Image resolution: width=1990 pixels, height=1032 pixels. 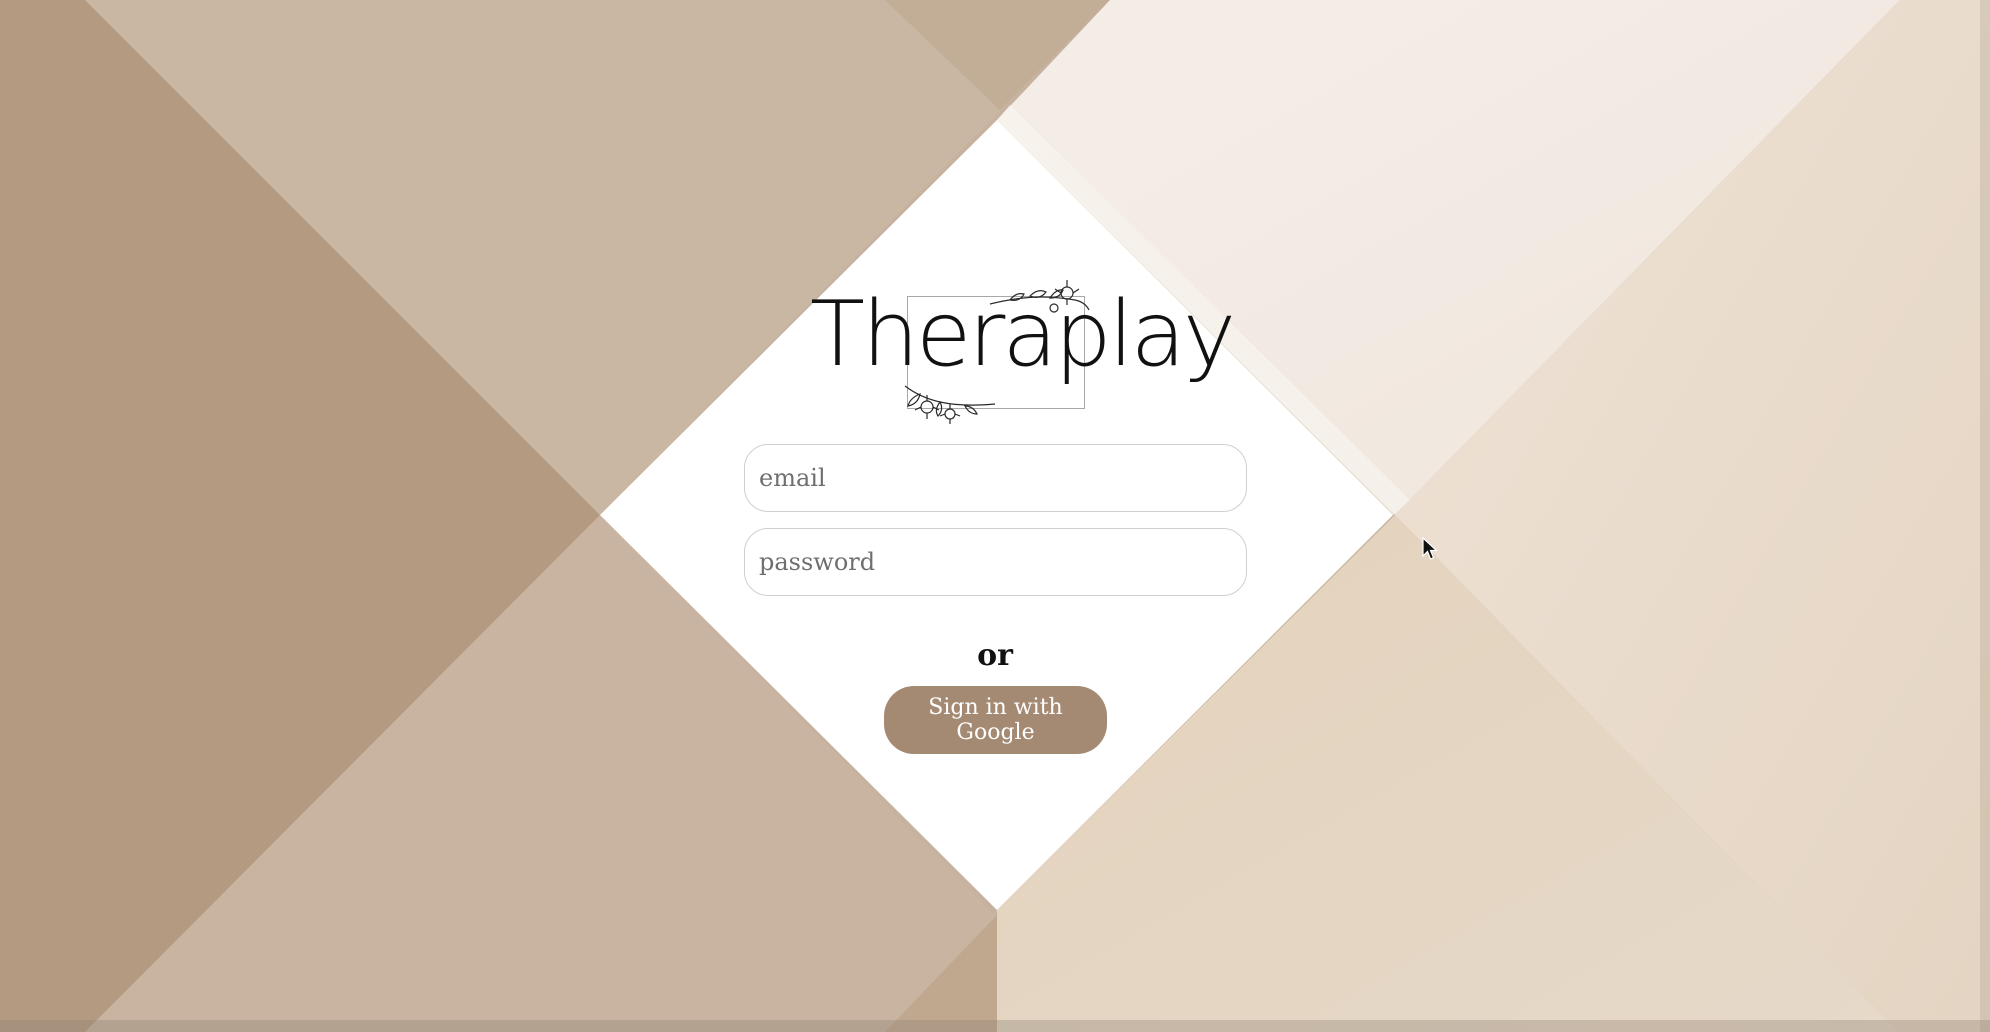 I want to click on email-field, so click(x=995, y=478).